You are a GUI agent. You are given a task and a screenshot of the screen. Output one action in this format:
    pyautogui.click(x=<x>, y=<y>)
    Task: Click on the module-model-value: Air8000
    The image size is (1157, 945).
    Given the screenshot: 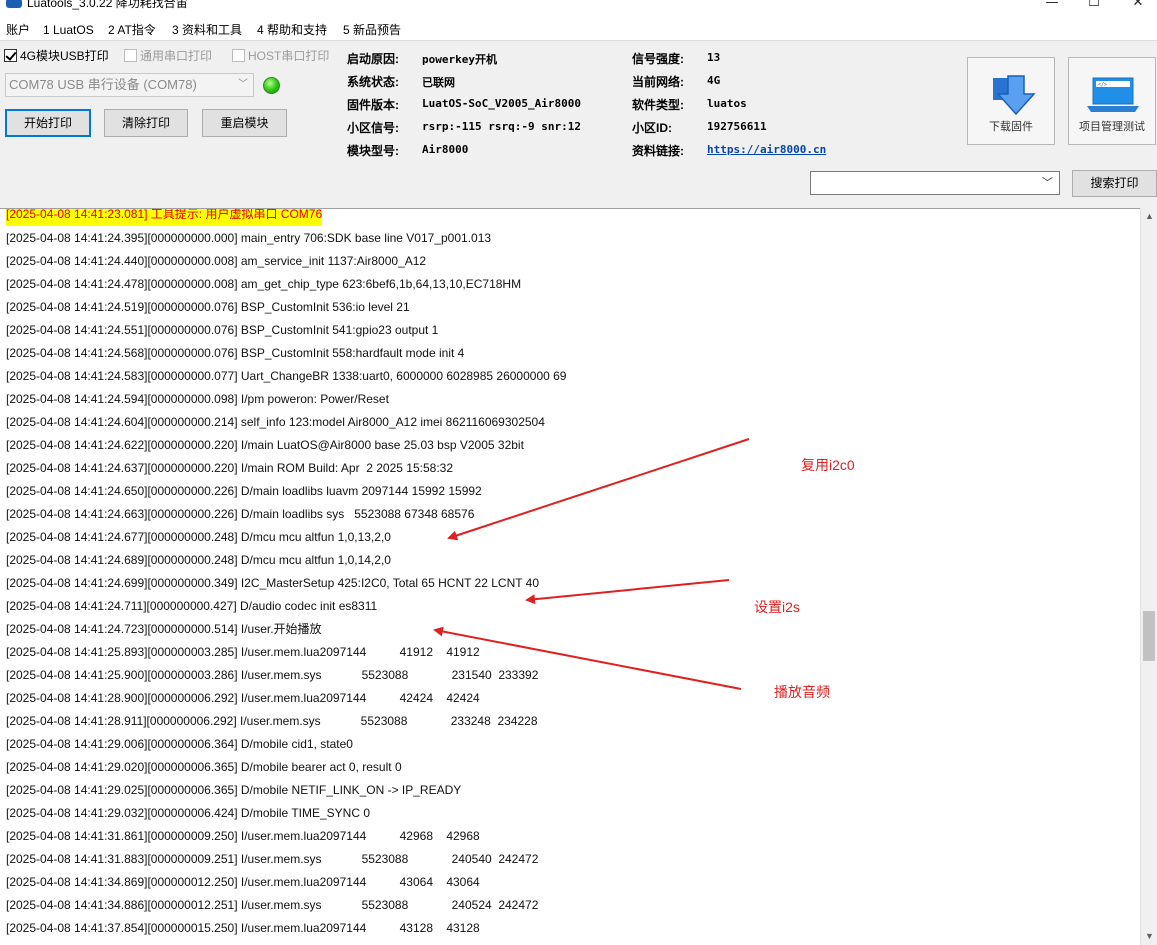 What is the action you would take?
    pyautogui.click(x=445, y=149)
    